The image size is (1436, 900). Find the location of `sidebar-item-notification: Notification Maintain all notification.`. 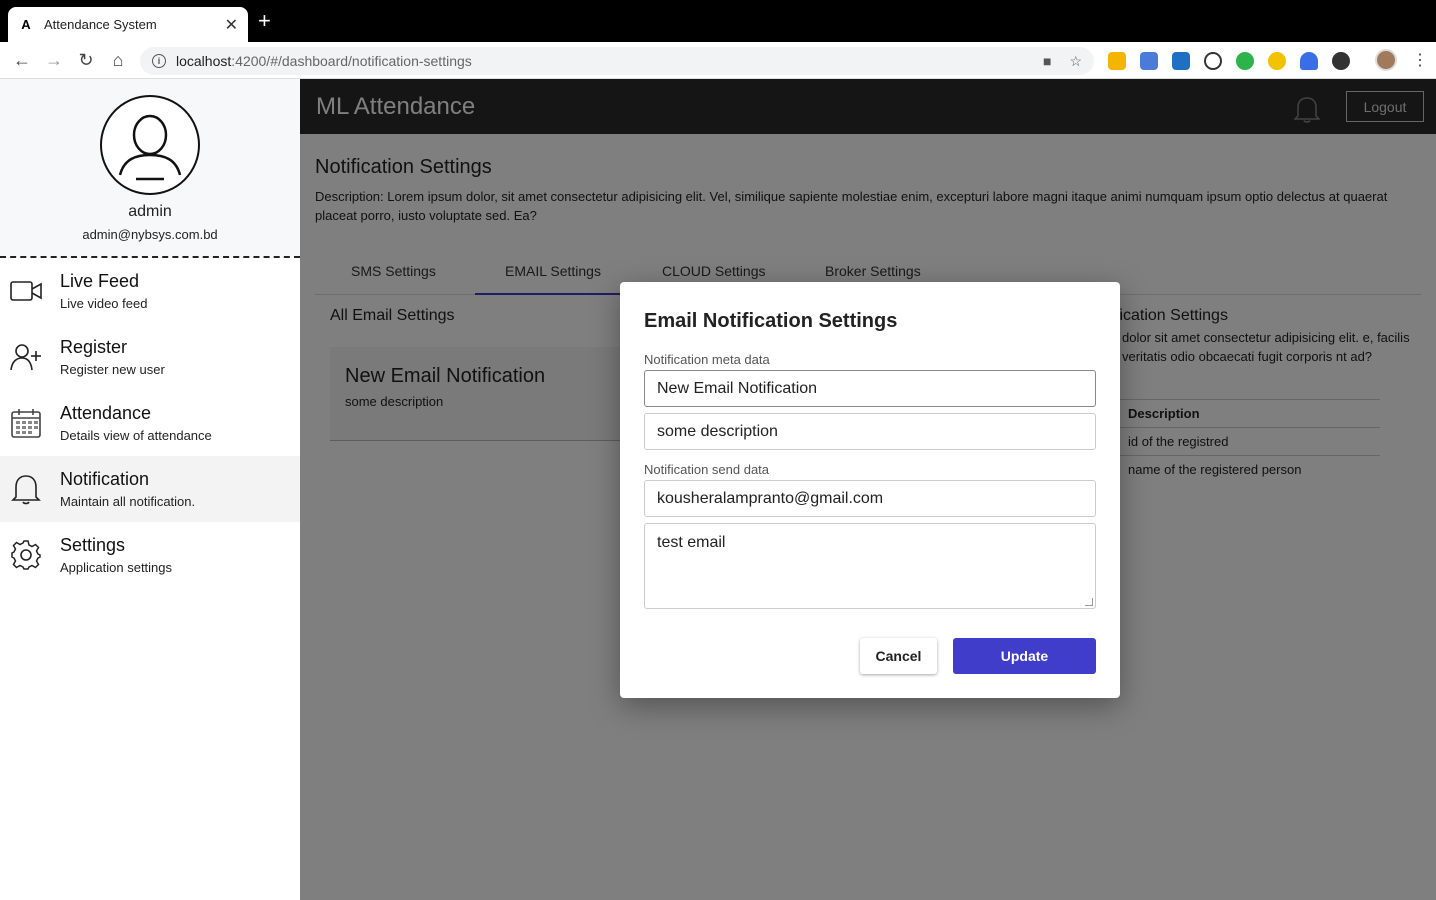

sidebar-item-notification: Notification Maintain all notification. is located at coordinates (150, 489).